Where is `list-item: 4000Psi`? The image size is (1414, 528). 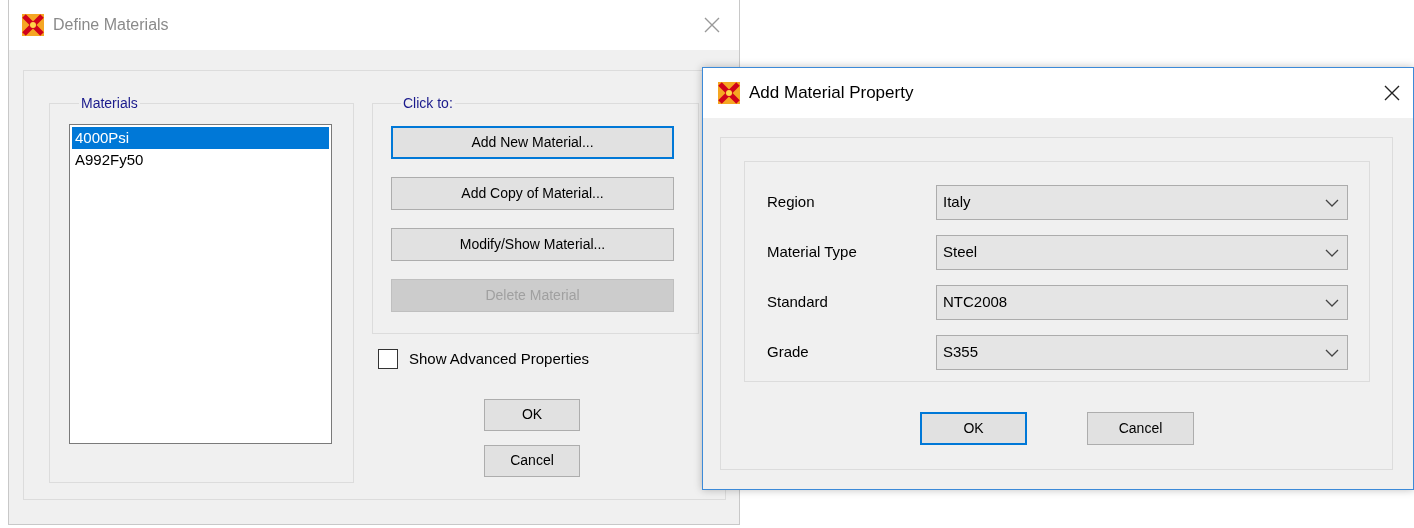 list-item: 4000Psi is located at coordinates (200, 138).